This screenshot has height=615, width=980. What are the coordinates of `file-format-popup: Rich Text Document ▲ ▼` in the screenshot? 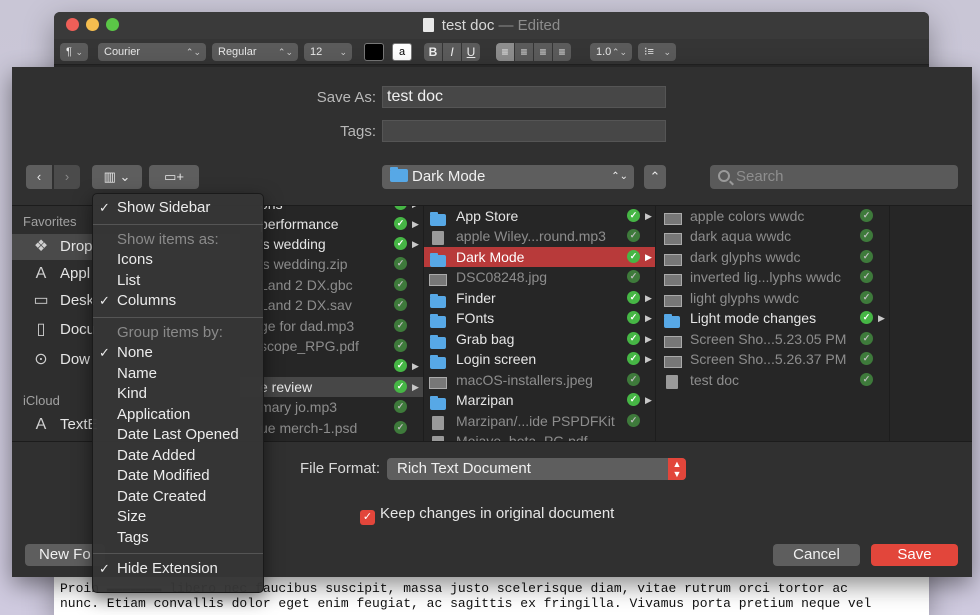 It's located at (536, 469).